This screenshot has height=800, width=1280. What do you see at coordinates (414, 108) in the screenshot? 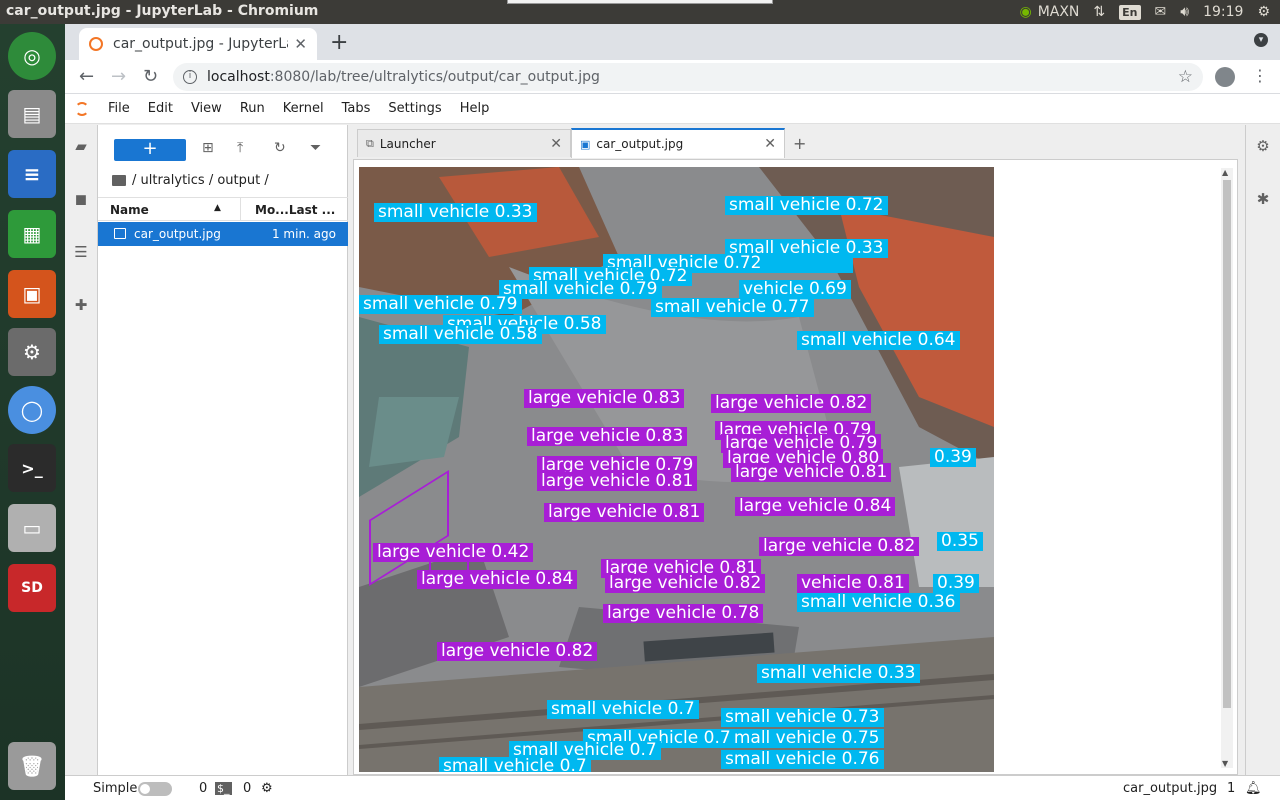
I see `menu-settings: Settings` at bounding box center [414, 108].